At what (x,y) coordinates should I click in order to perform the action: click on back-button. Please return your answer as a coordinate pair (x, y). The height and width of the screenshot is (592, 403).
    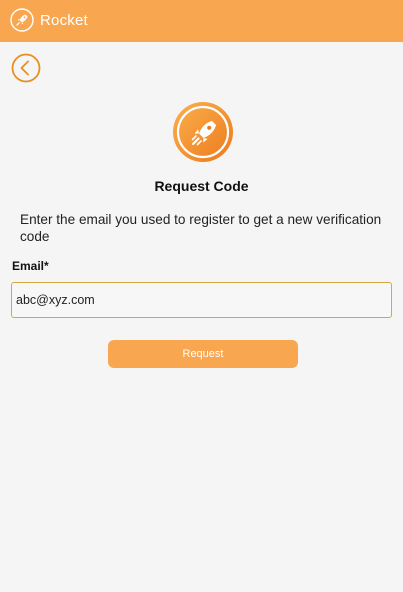
    Looking at the image, I should click on (26, 68).